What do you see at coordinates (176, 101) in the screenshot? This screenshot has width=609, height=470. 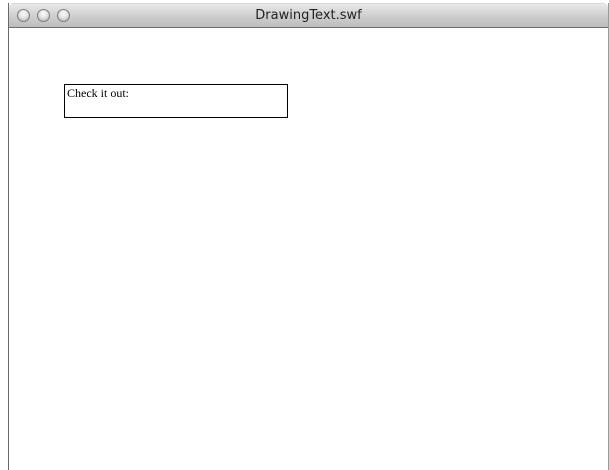 I see `text-field: Check it out:` at bounding box center [176, 101].